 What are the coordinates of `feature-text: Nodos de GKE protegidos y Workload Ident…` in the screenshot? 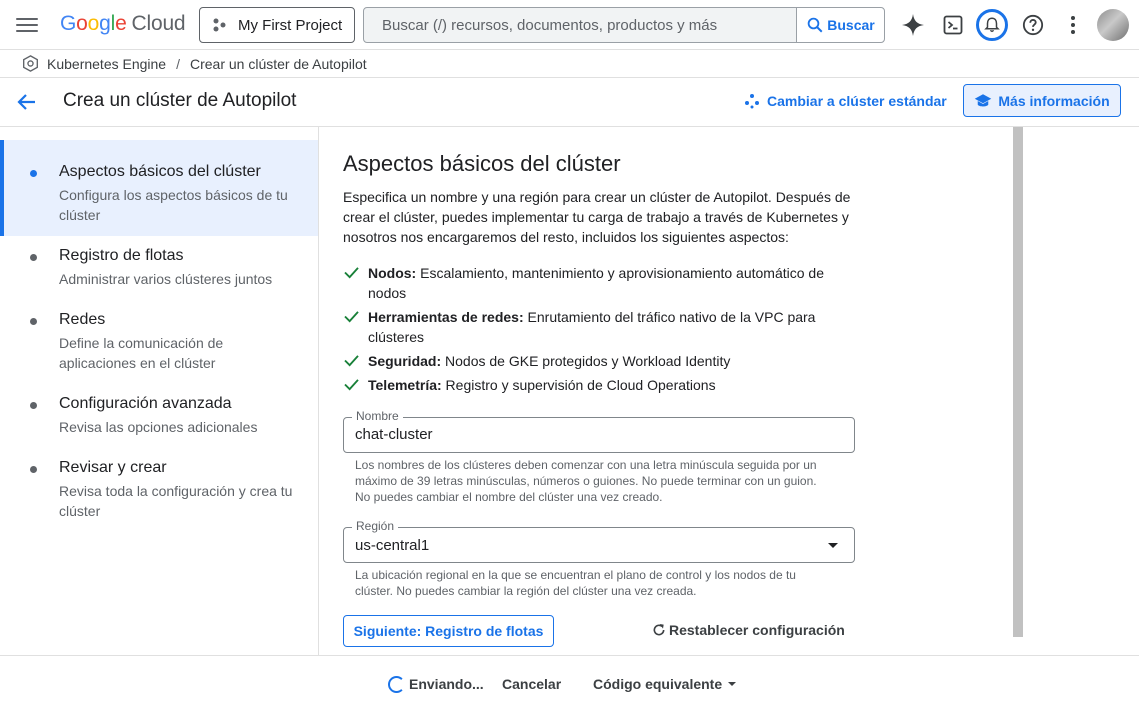 It's located at (586, 361).